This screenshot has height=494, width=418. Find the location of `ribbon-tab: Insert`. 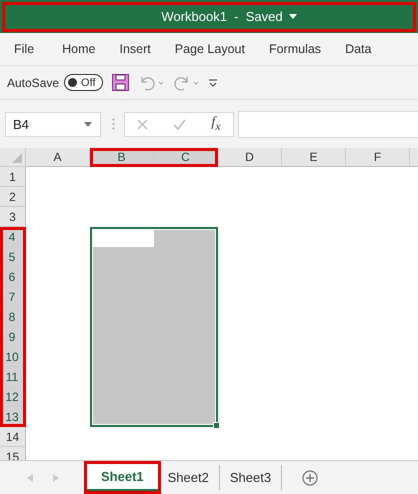

ribbon-tab: Insert is located at coordinates (135, 49).